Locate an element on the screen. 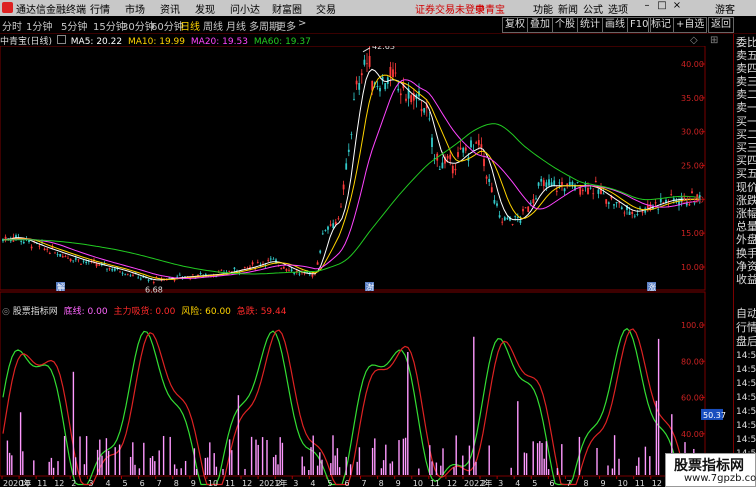 The width and height of the screenshot is (756, 487). rp-hangqing: 行情 is located at coordinates (746, 328).